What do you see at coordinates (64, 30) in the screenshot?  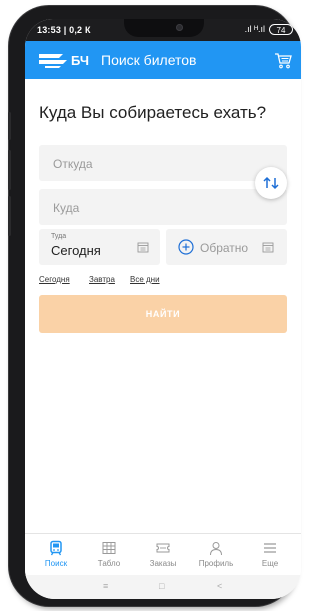 I see `status-time: 13:53 | 0,2 К` at bounding box center [64, 30].